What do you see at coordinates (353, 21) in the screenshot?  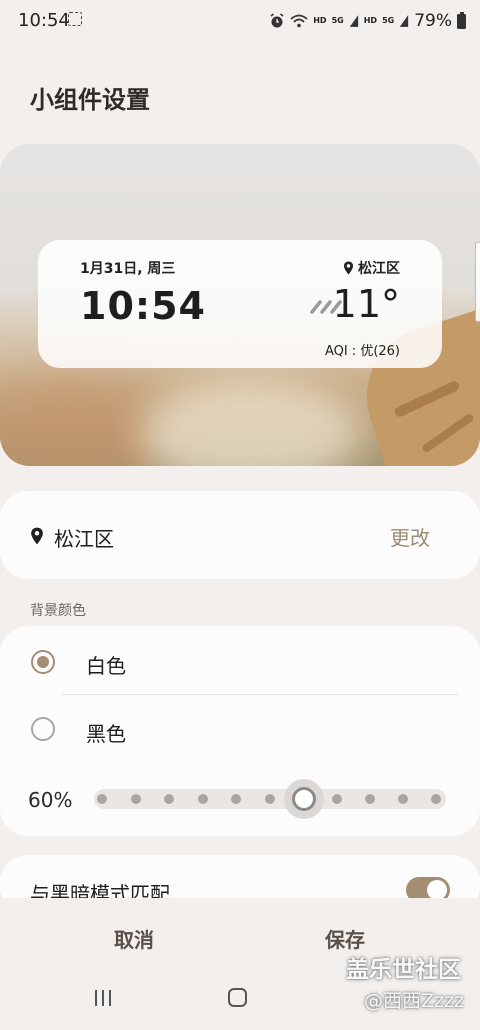 I see `signal-icon` at bounding box center [353, 21].